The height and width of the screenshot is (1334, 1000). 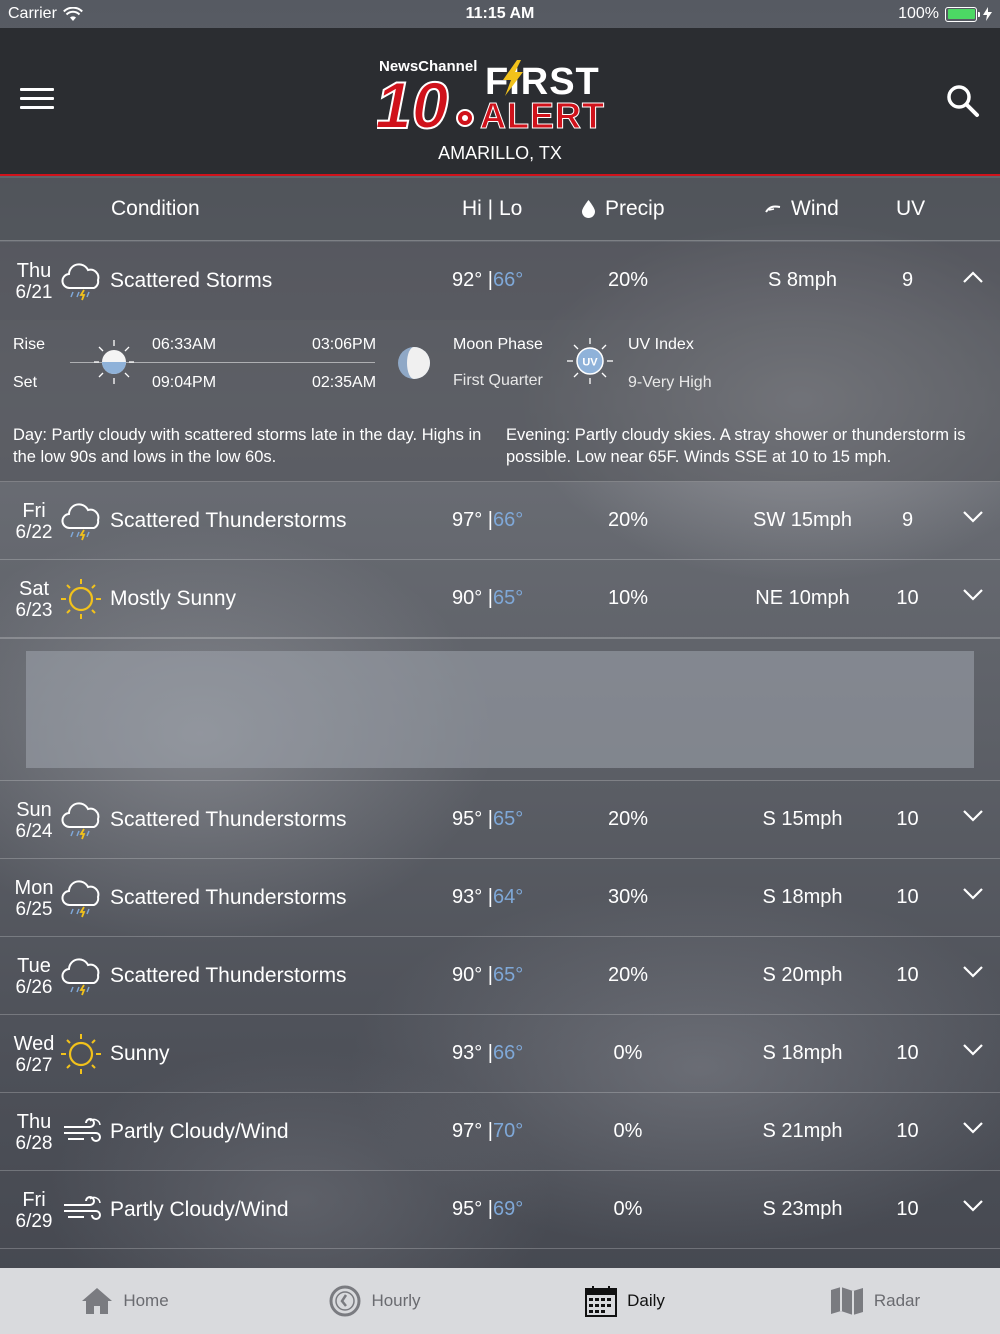 I want to click on high-temp: 97°, so click(x=467, y=1131).